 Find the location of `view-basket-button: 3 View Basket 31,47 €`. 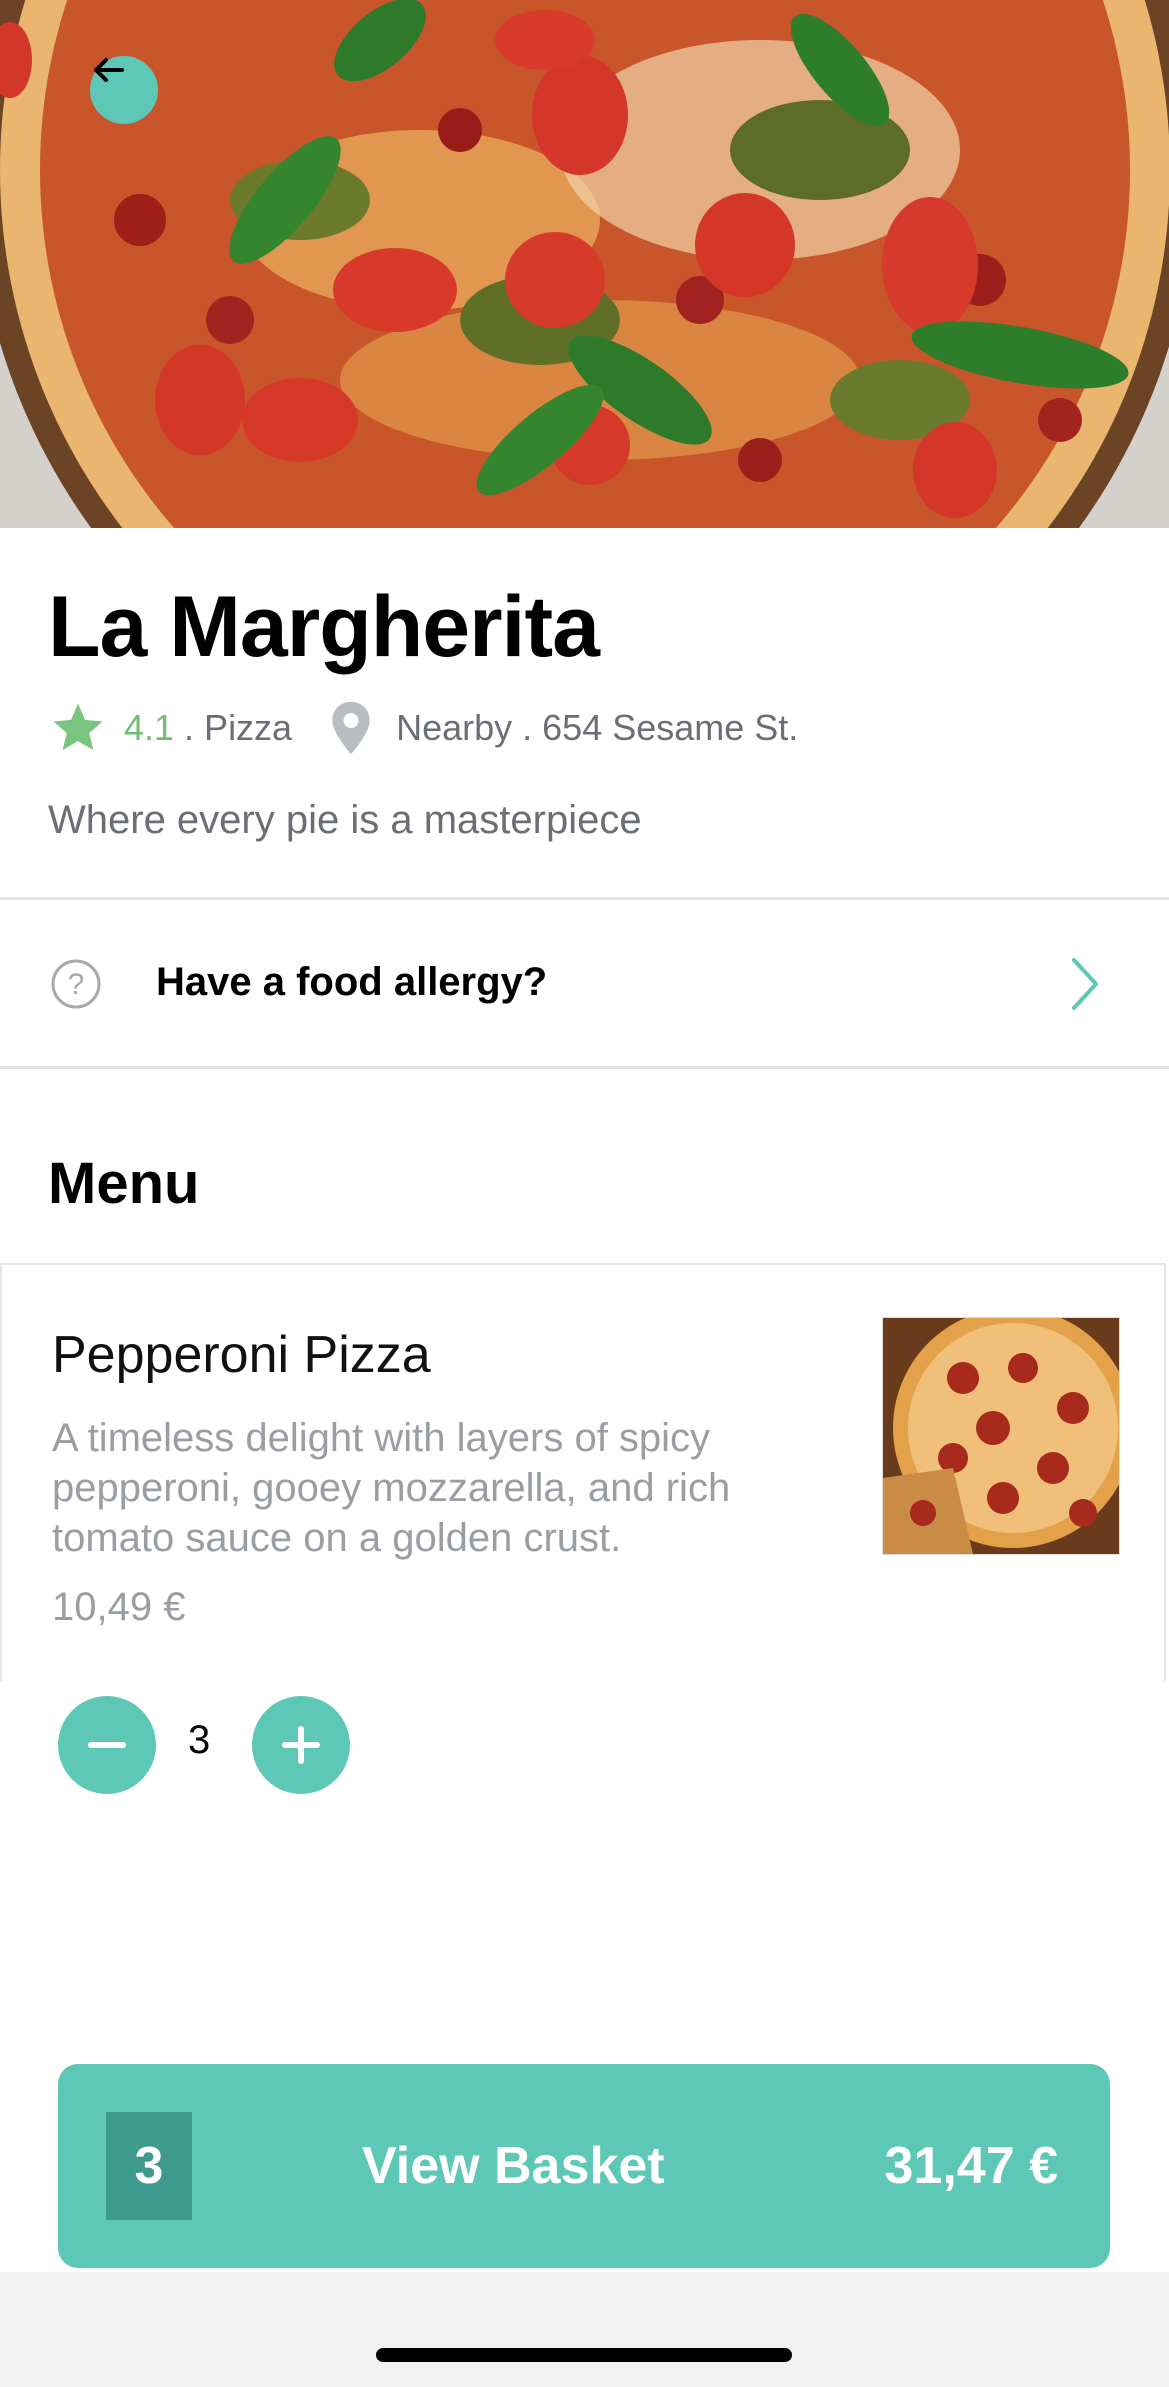

view-basket-button: 3 View Basket 31,47 € is located at coordinates (584, 2166).